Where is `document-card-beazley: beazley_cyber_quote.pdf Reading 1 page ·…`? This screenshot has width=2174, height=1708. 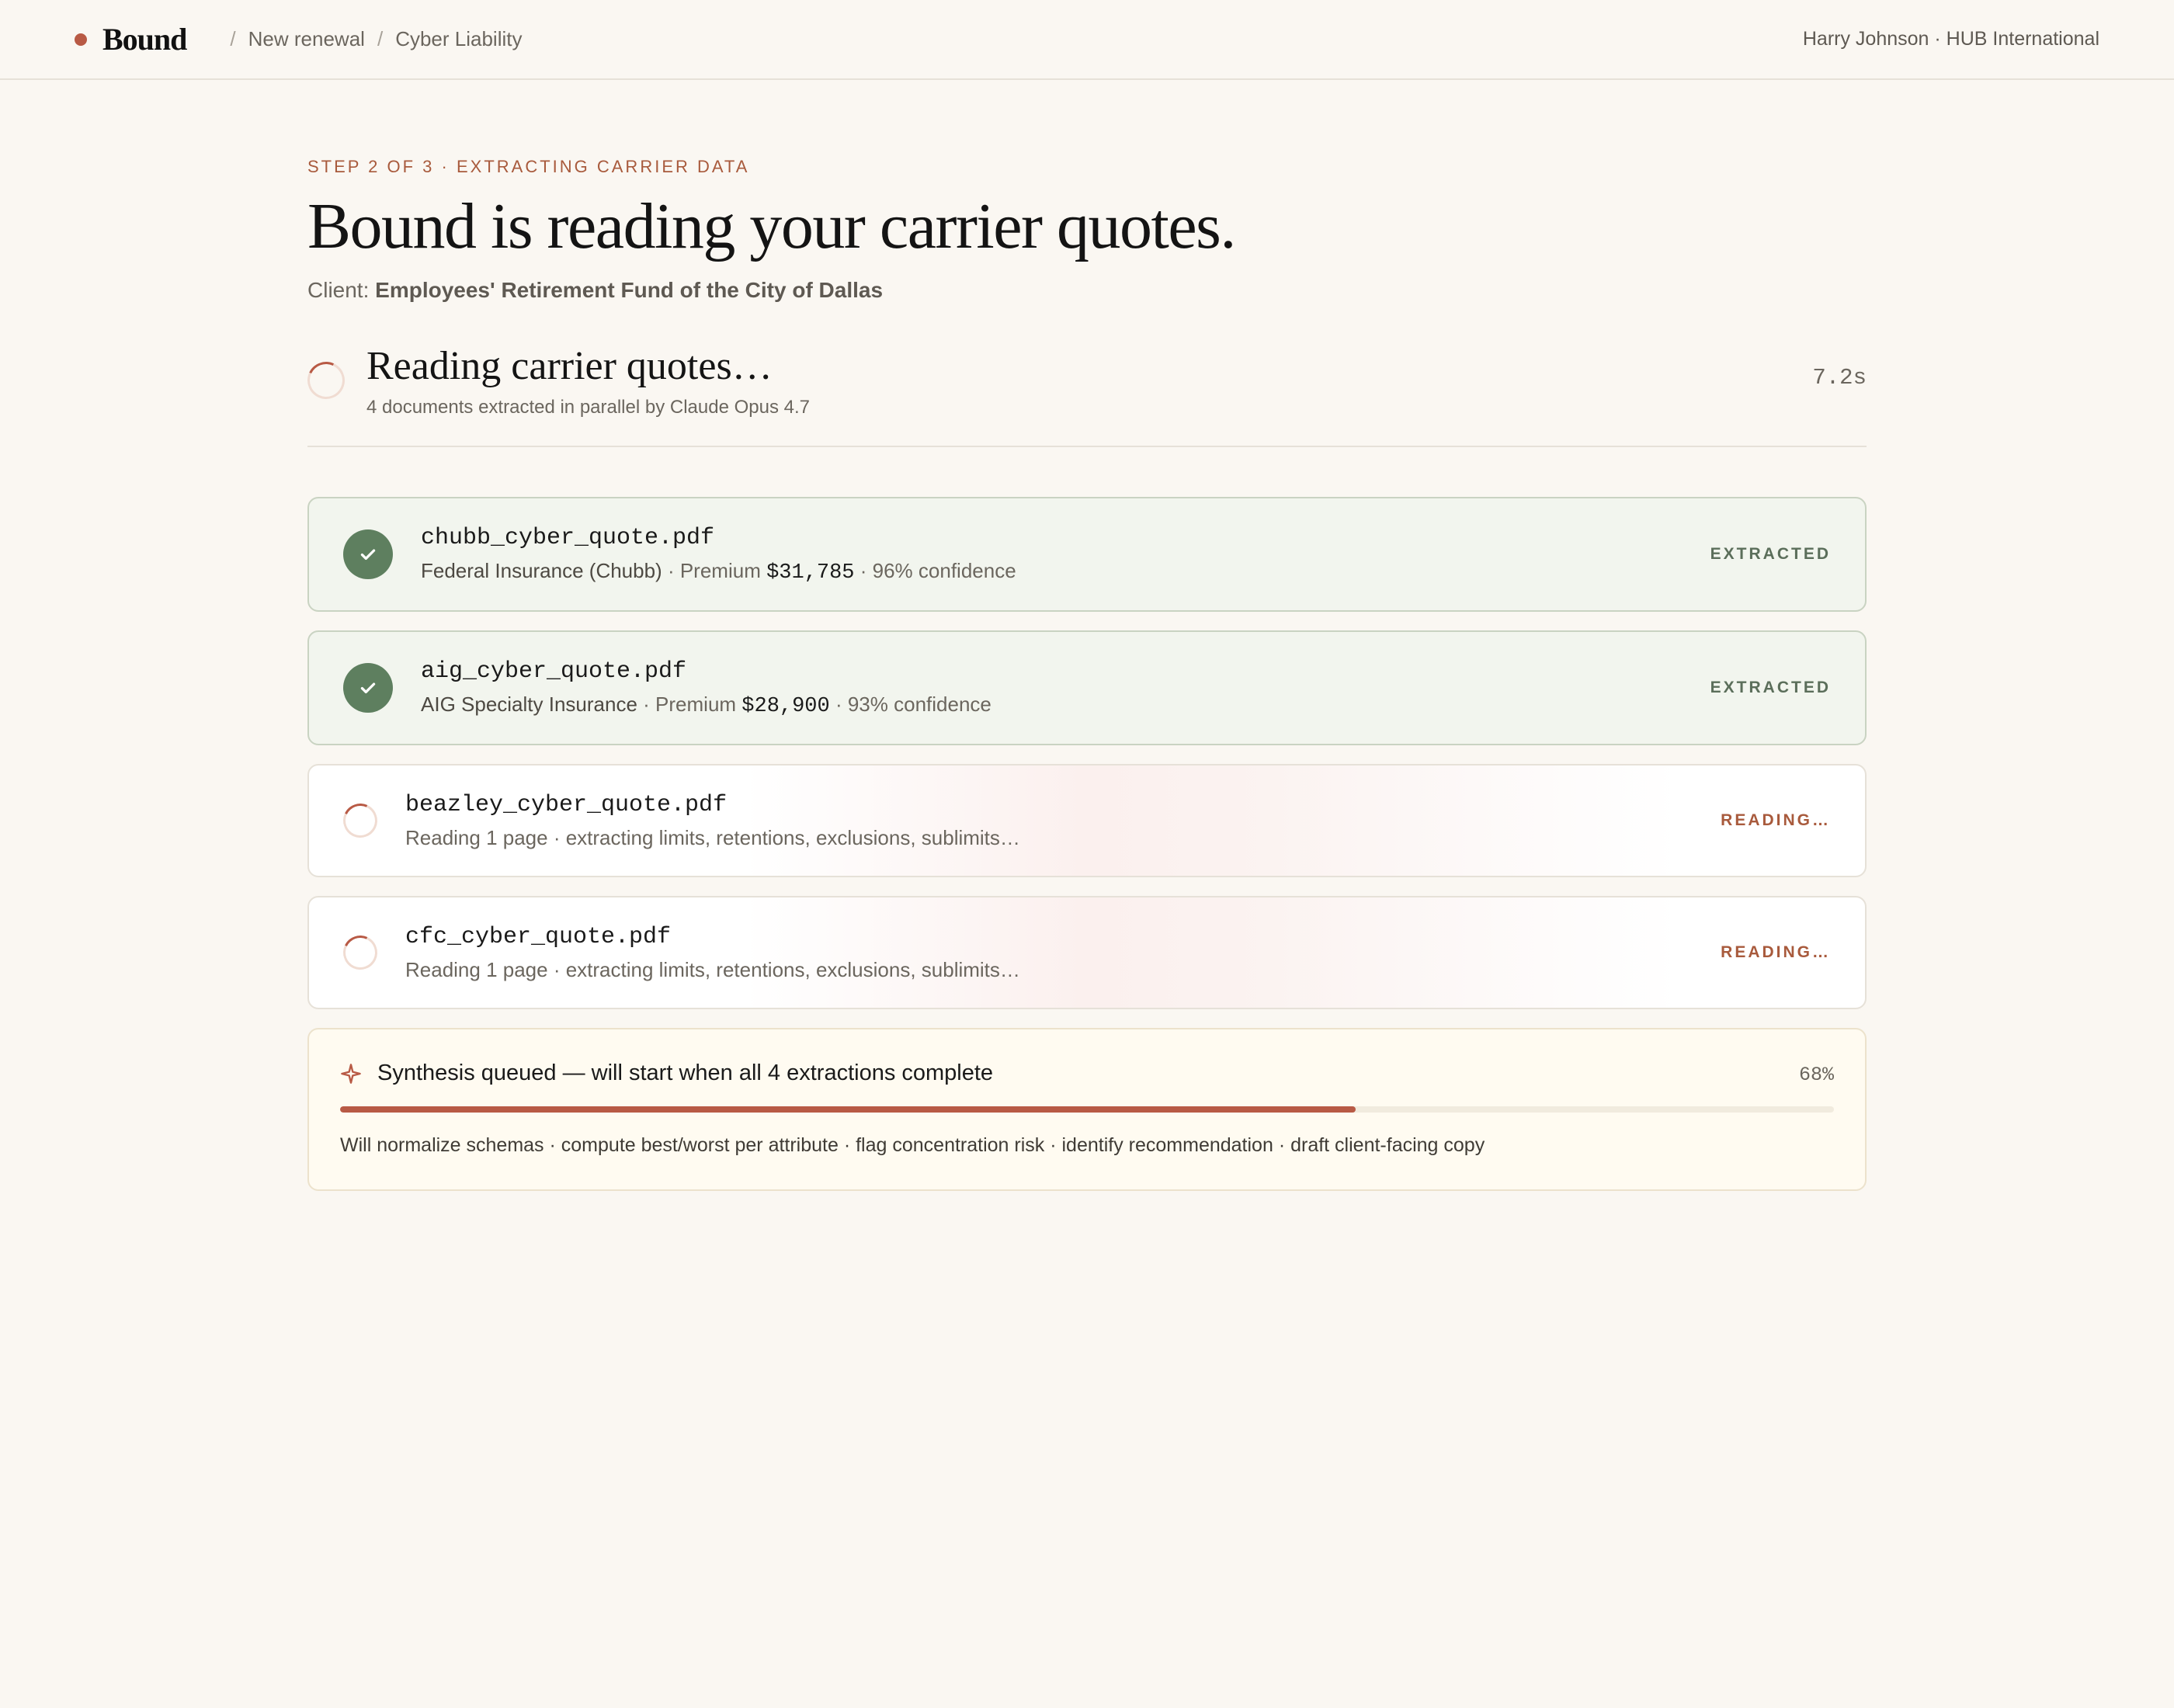
document-card-beazley: beazley_cyber_quote.pdf Reading 1 page ·… is located at coordinates (1087, 821).